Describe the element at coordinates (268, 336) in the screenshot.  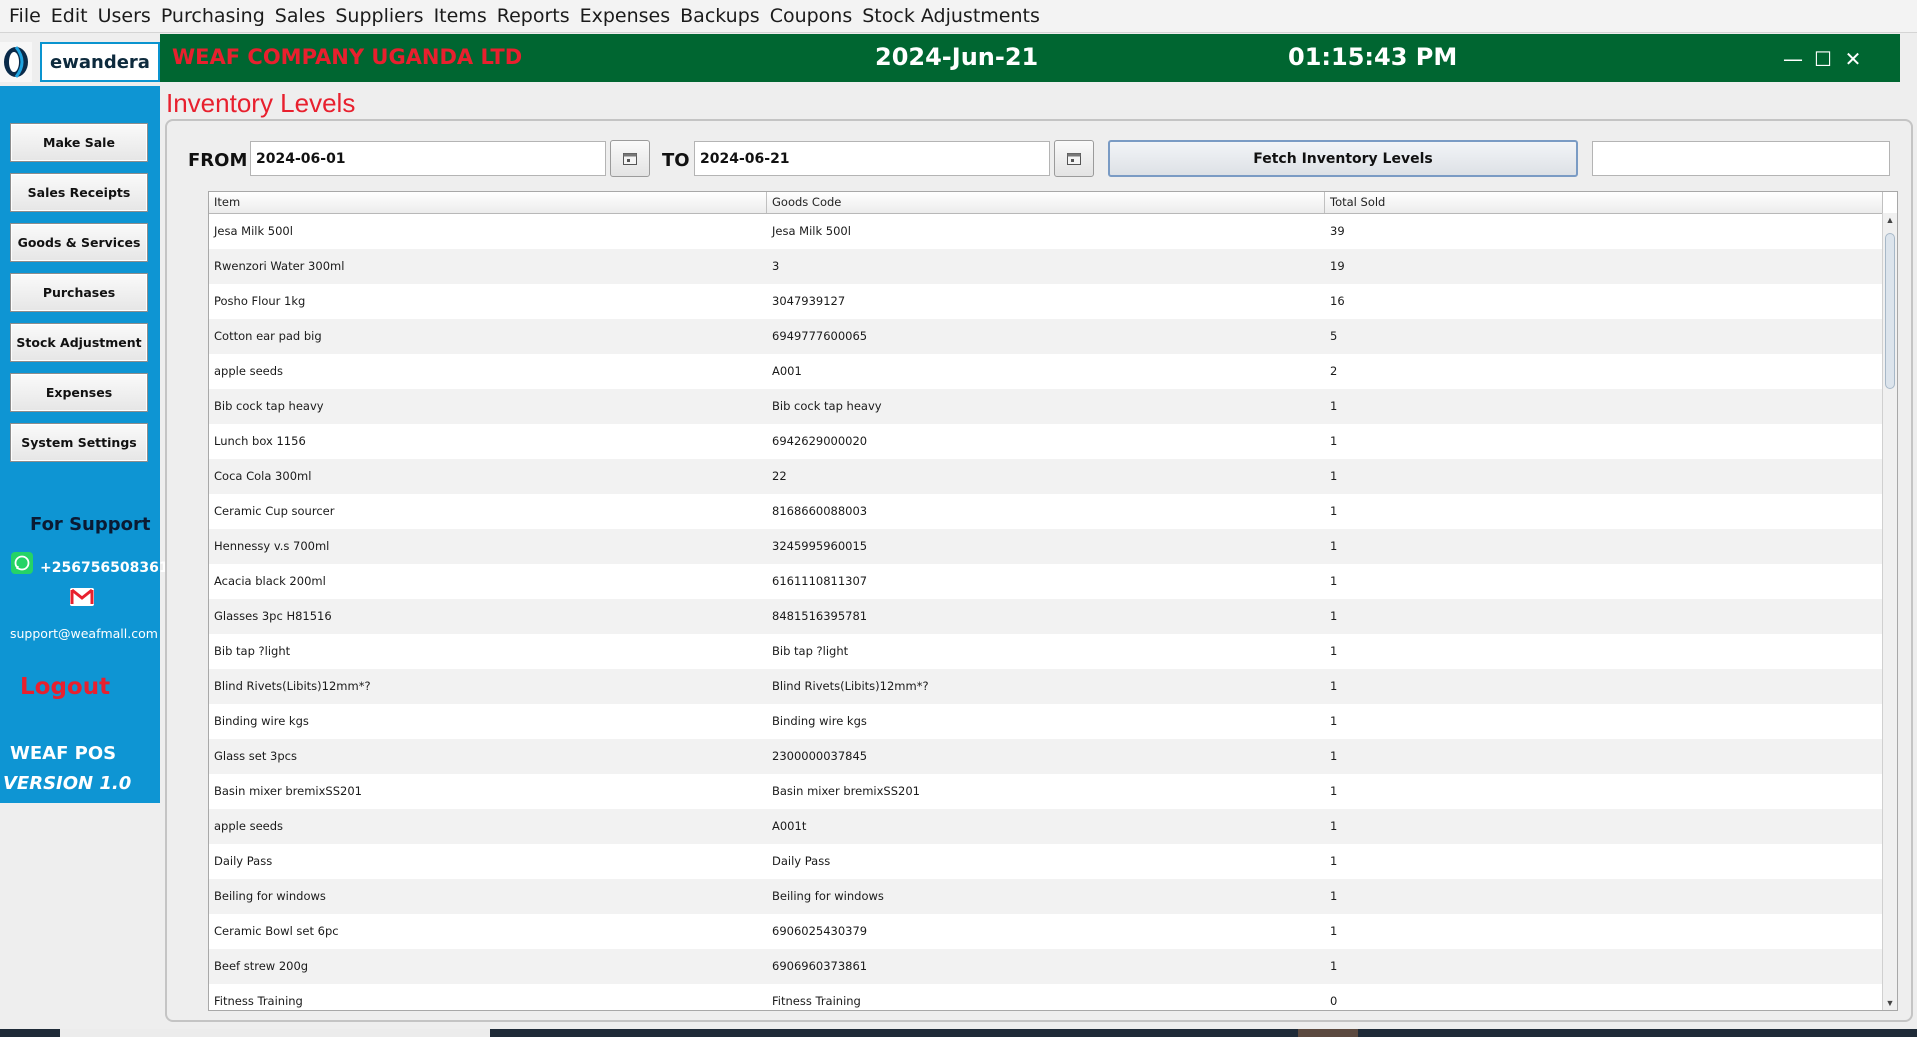
I see `cell-item: Cotton ear pad big` at that location.